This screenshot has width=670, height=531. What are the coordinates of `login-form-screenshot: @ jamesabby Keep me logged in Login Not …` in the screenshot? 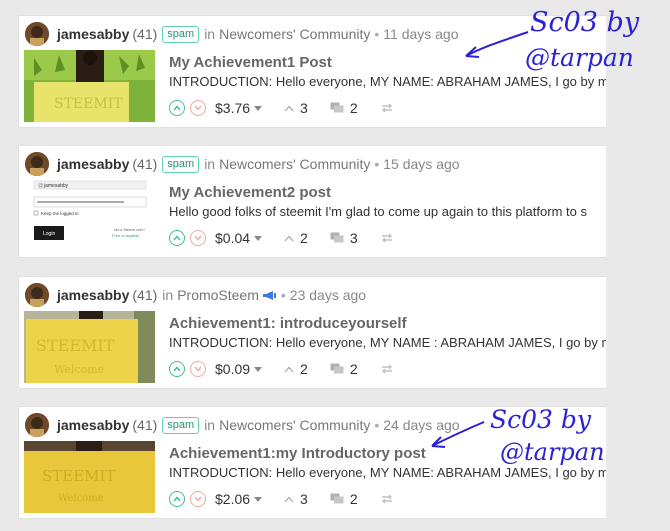 It's located at (89, 216).